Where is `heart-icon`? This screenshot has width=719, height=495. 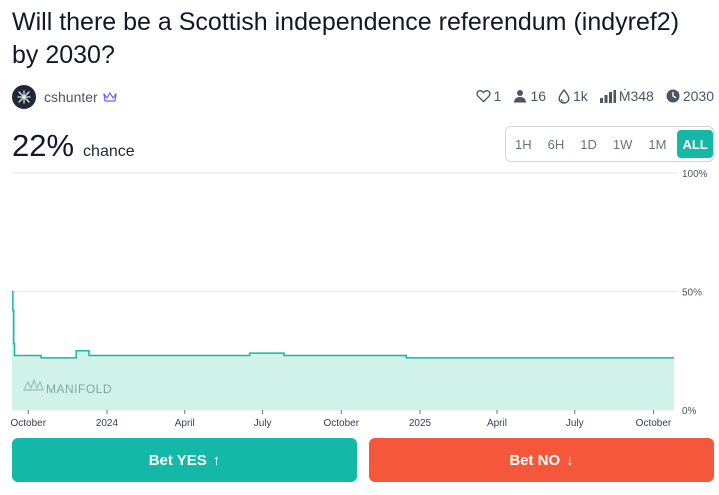 heart-icon is located at coordinates (483, 96).